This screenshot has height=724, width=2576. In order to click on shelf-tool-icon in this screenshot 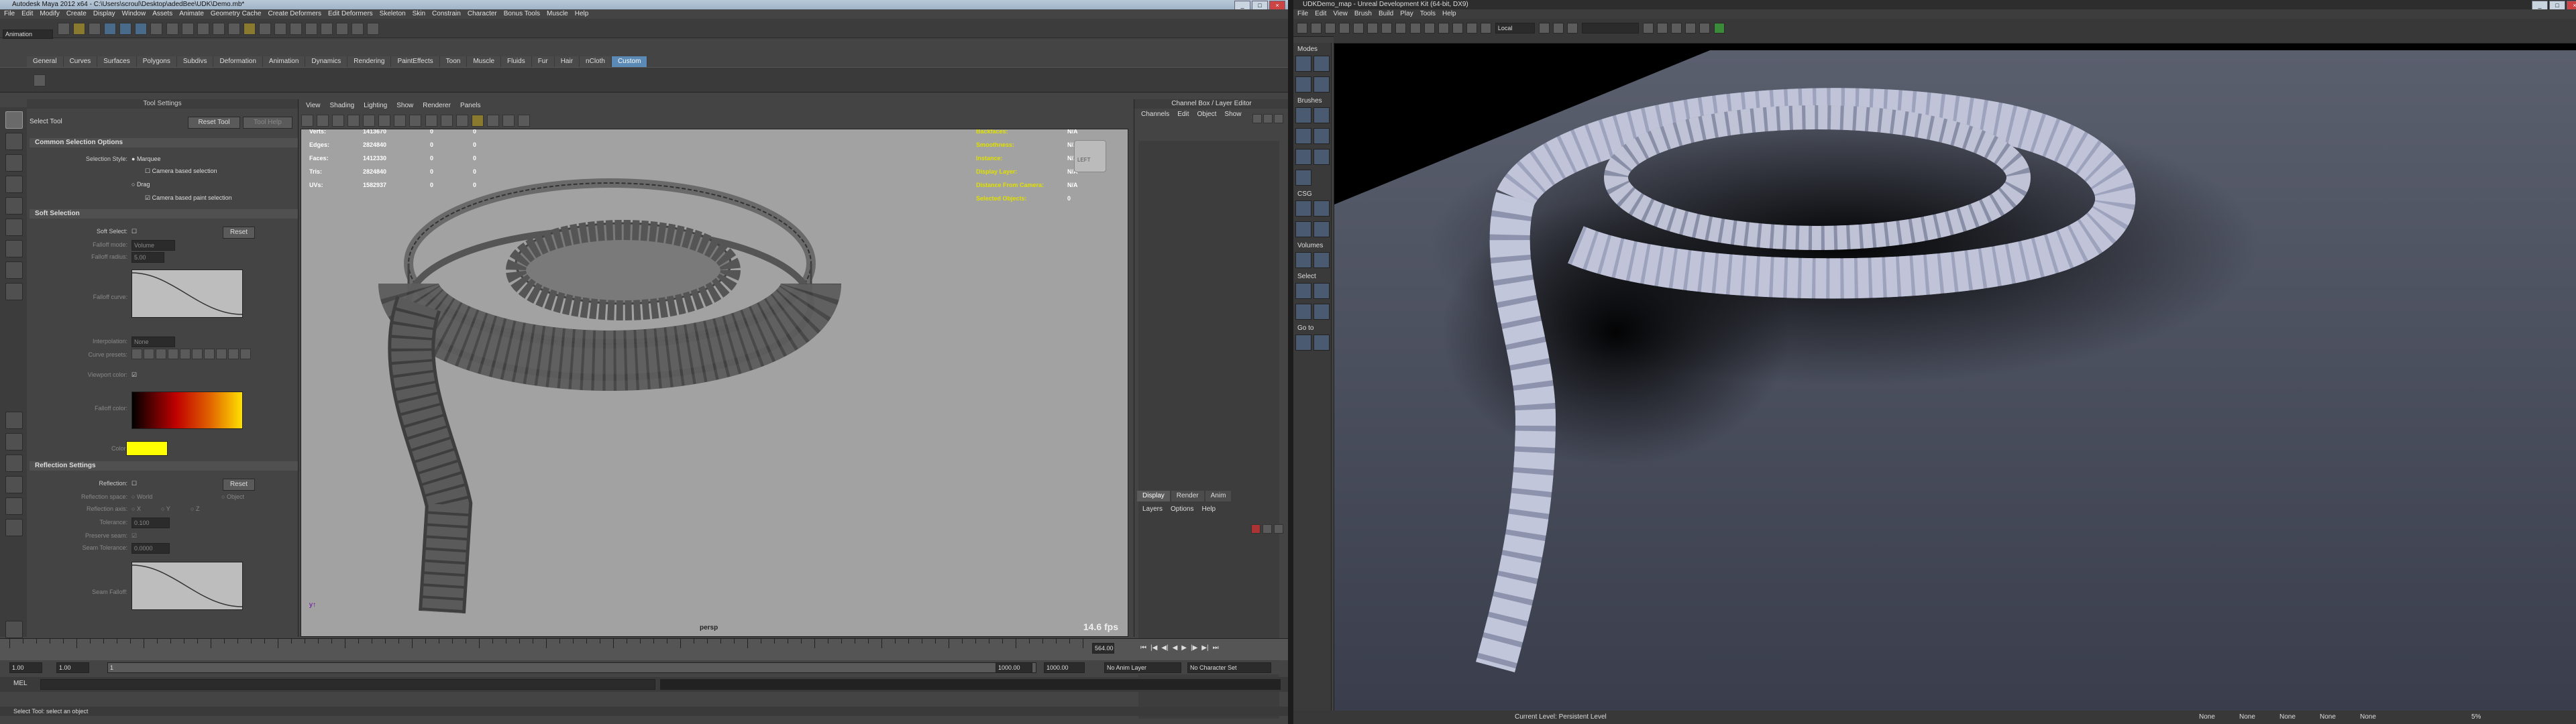, I will do `click(40, 80)`.